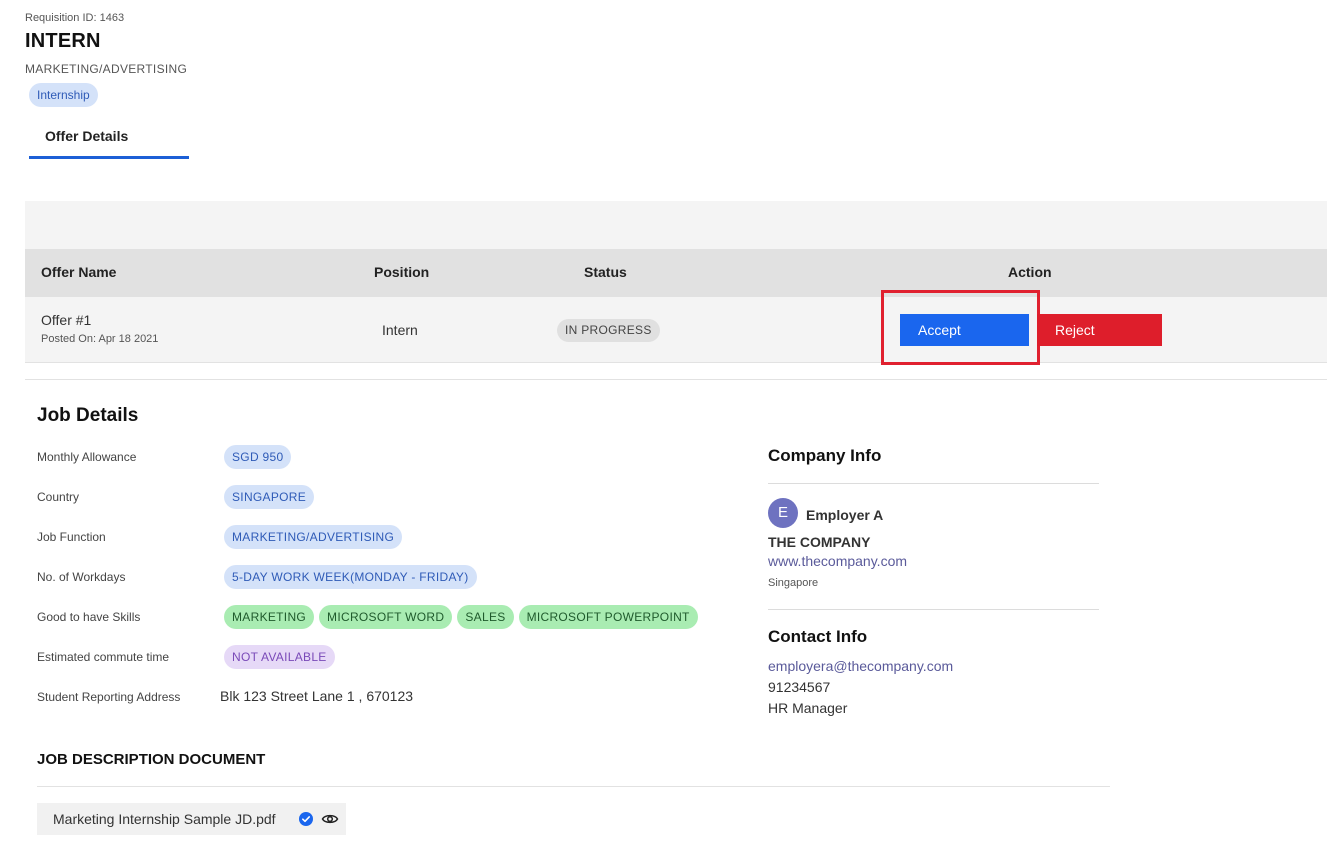  I want to click on company-info-title: Company Info, so click(825, 455).